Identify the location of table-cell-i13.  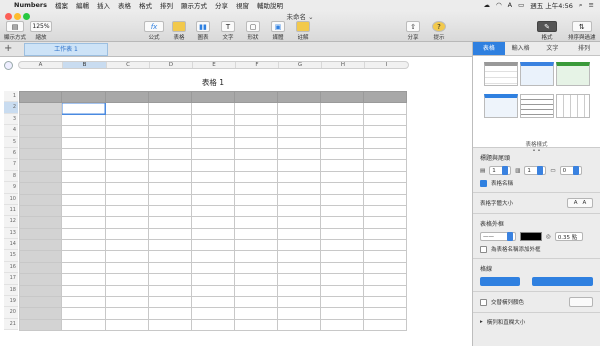
(385, 234).